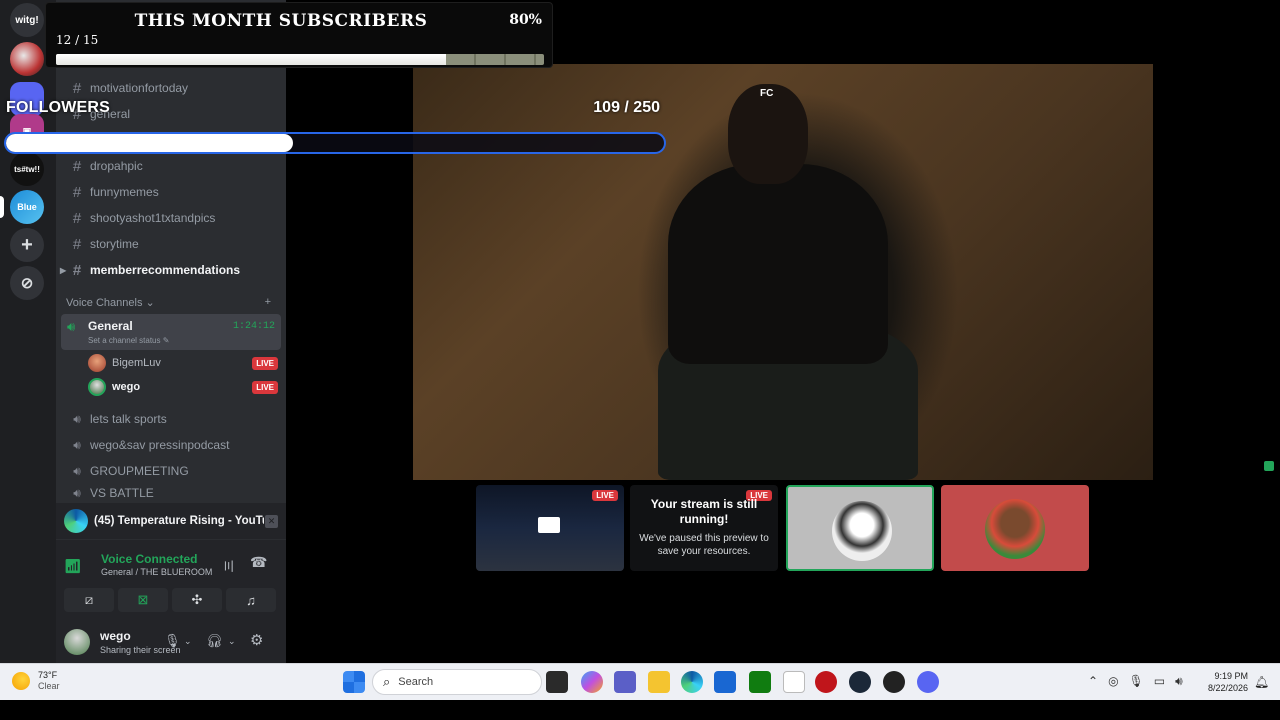 Image resolution: width=1280 pixels, height=720 pixels. Describe the element at coordinates (183, 363) in the screenshot. I see `voice-member-bigemluv: BigemLuv LIVE` at that location.